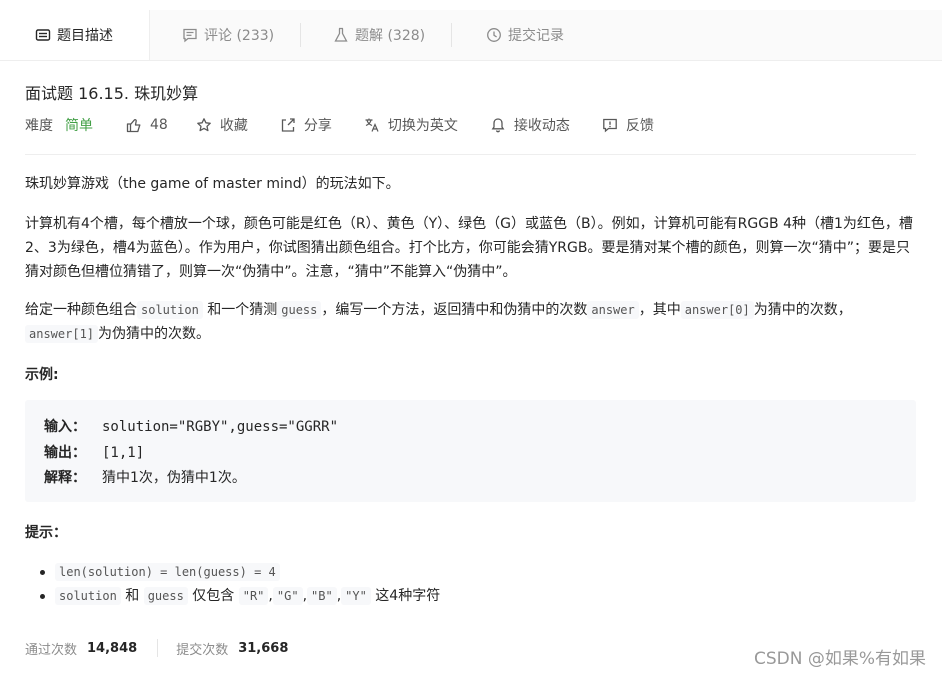 This screenshot has width=942, height=674. Describe the element at coordinates (159, 125) in the screenshot. I see `like-count: 48` at that location.